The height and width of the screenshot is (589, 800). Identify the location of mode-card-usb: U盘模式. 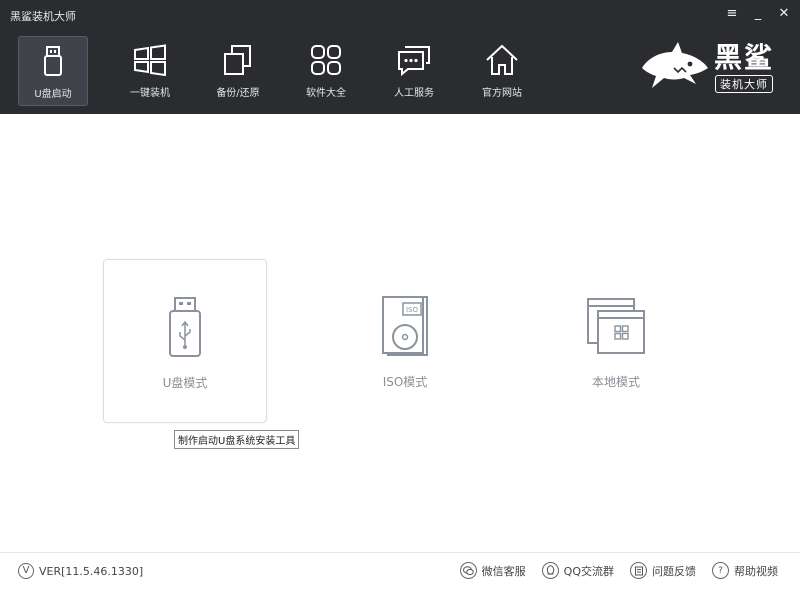
(185, 341).